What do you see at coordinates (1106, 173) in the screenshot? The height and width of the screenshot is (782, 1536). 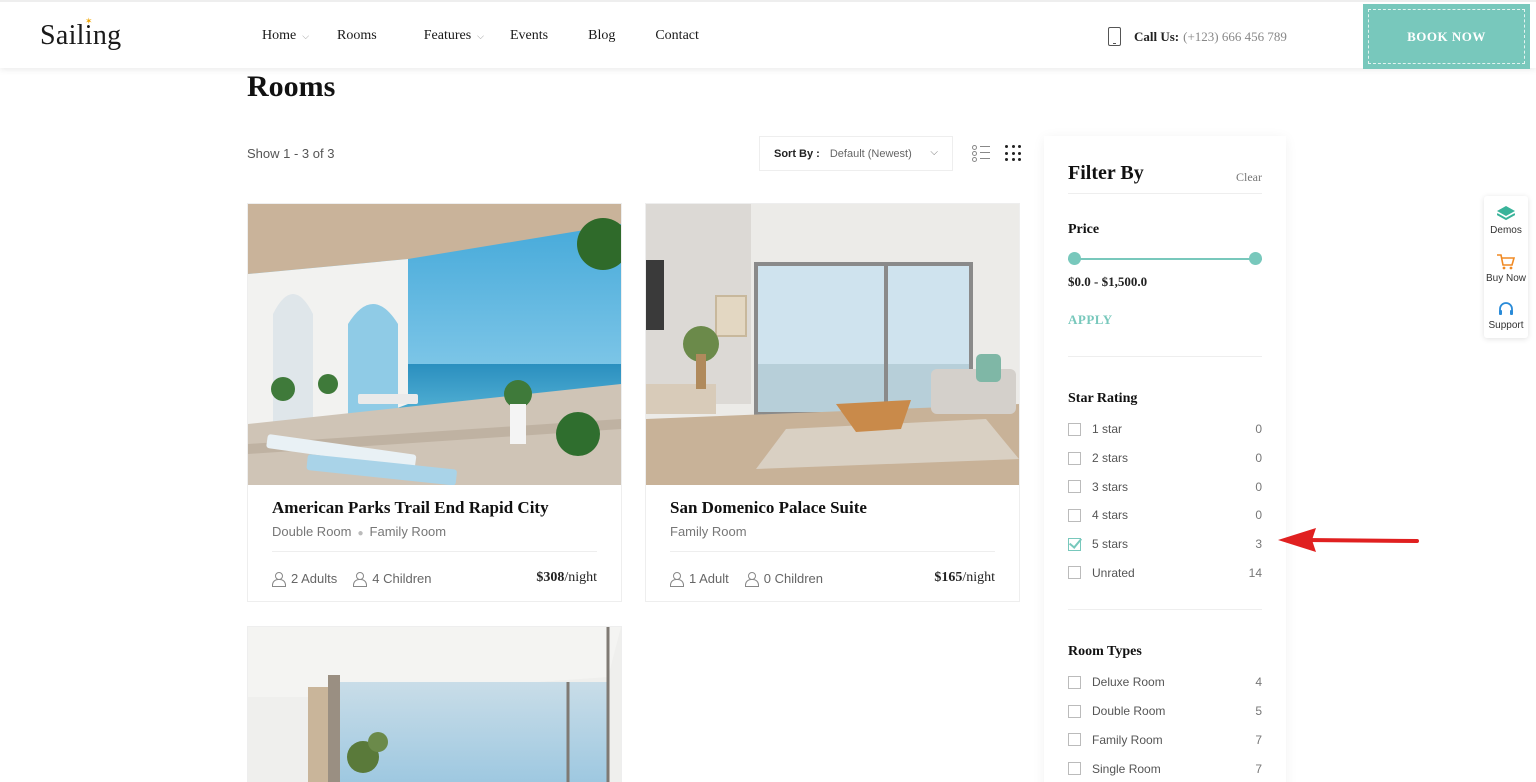 I see `filter-title: Filter By` at bounding box center [1106, 173].